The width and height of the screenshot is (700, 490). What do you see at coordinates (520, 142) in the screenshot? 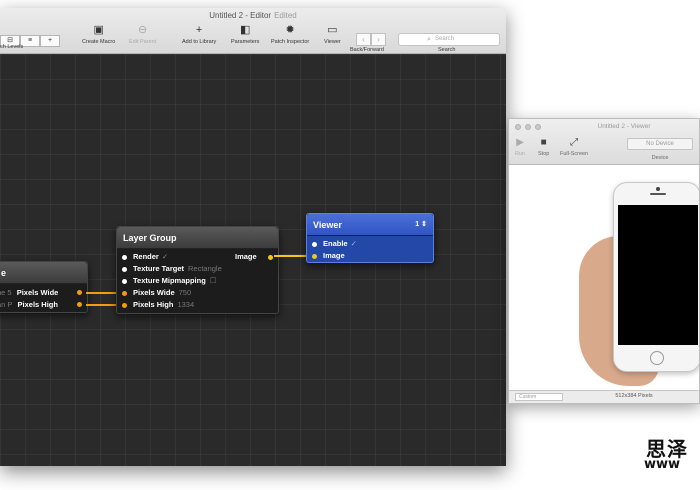
I see `play-icon: ▶` at bounding box center [520, 142].